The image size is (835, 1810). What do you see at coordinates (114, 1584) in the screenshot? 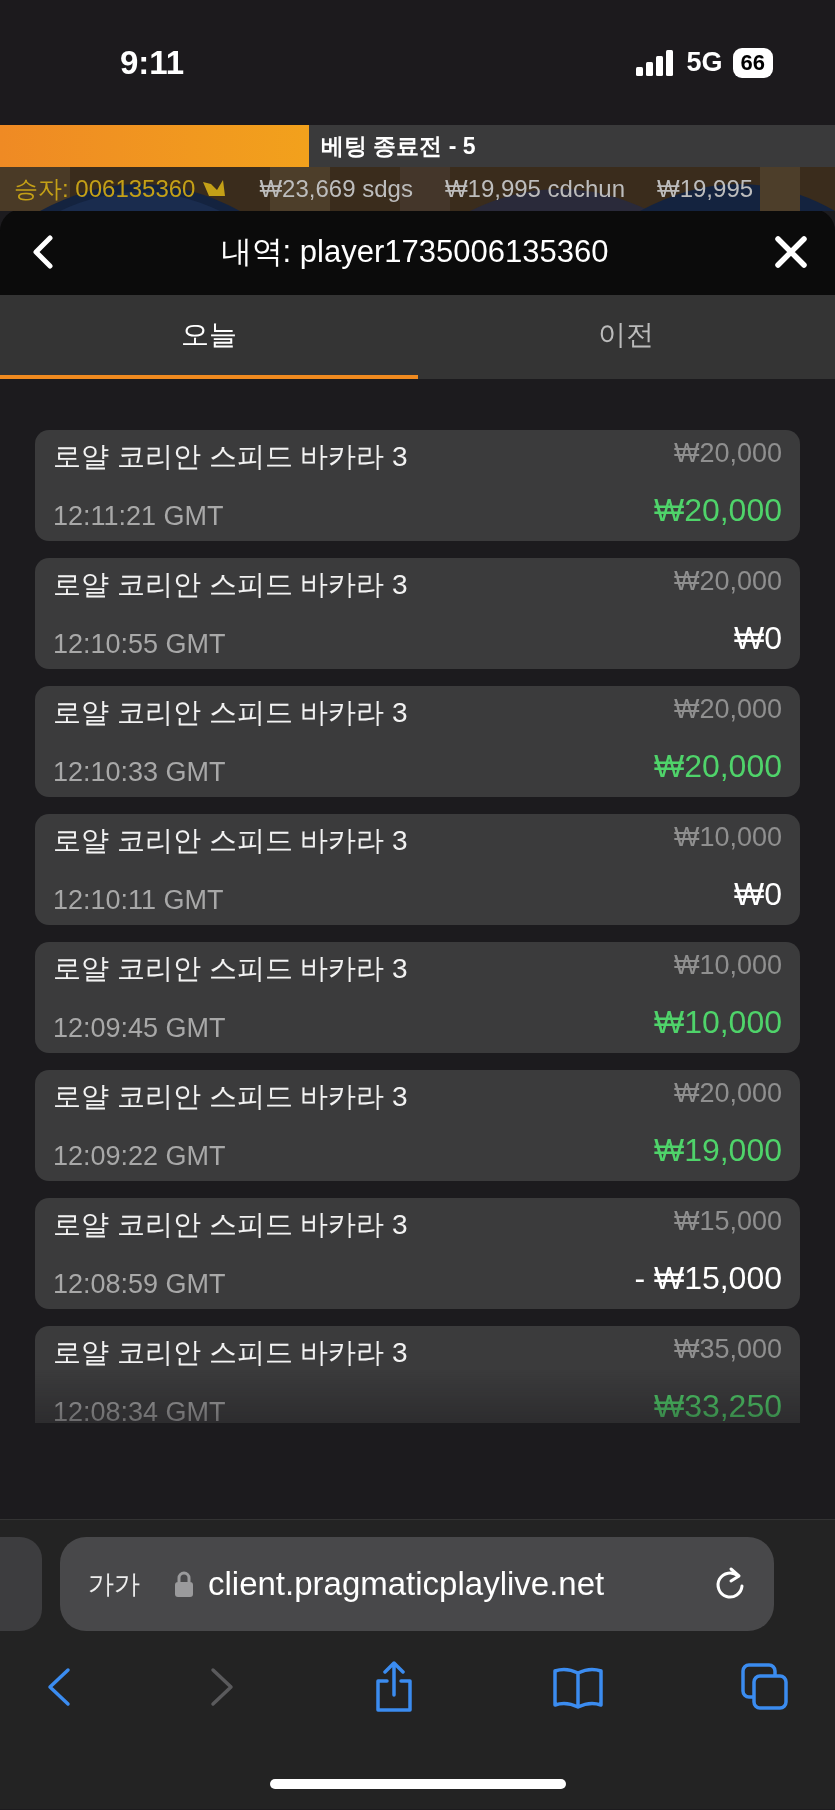
I see `text-size-button: 가가` at bounding box center [114, 1584].